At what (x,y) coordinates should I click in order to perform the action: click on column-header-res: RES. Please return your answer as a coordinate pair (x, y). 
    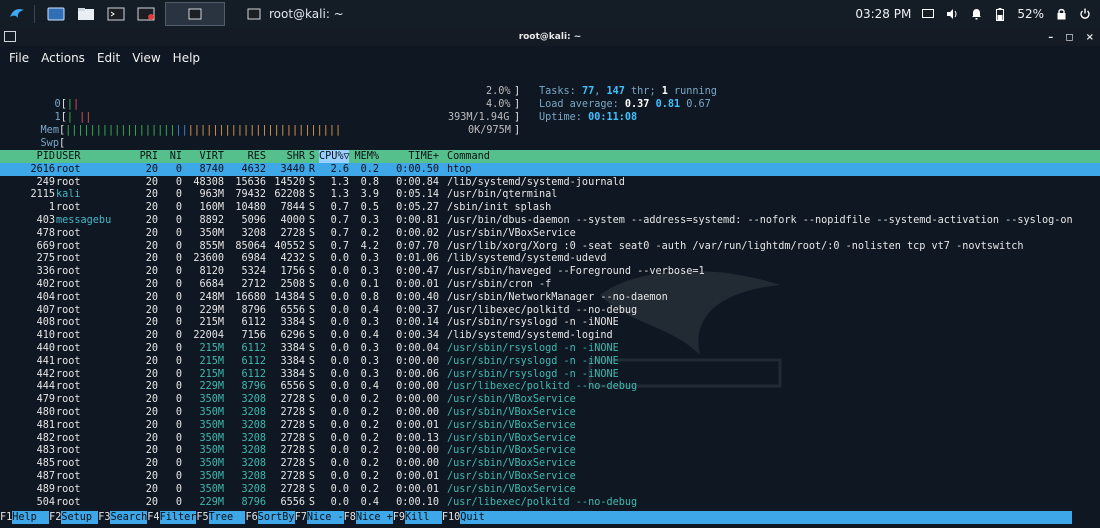
    Looking at the image, I should click on (245, 156).